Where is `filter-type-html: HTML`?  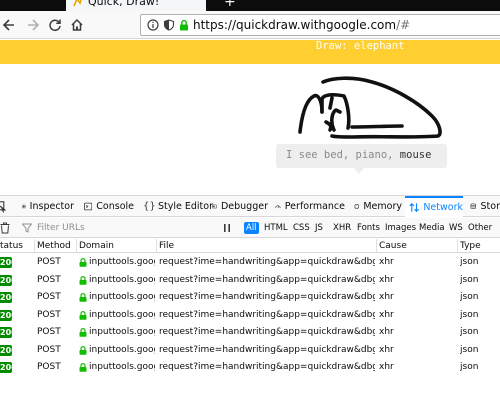 filter-type-html: HTML is located at coordinates (276, 228).